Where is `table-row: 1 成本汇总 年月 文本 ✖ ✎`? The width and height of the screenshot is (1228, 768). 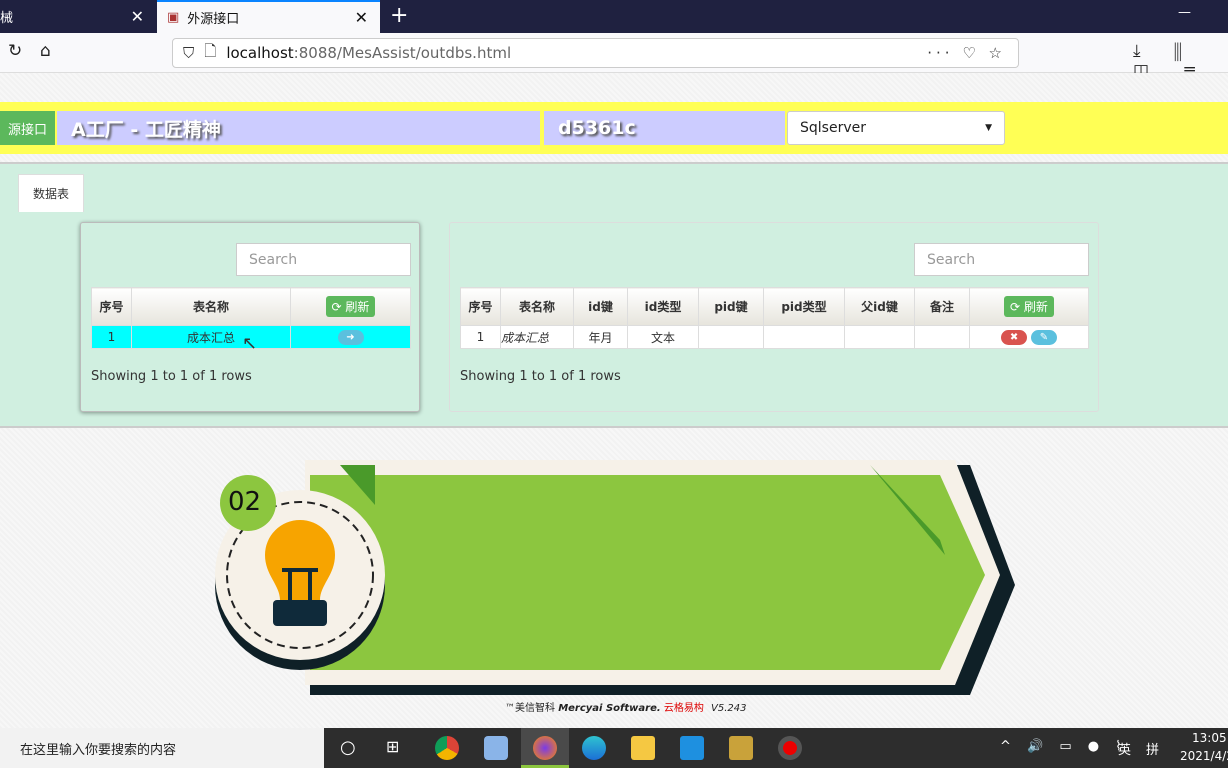
table-row: 1 成本汇总 年月 文本 ✖ ✎ is located at coordinates (774, 337).